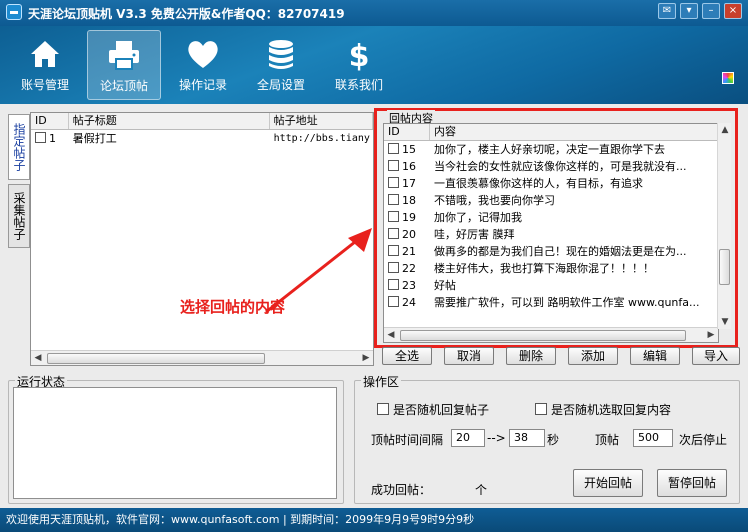 This screenshot has height=532, width=748. Describe the element at coordinates (728, 78) in the screenshot. I see `skin-icon` at that location.